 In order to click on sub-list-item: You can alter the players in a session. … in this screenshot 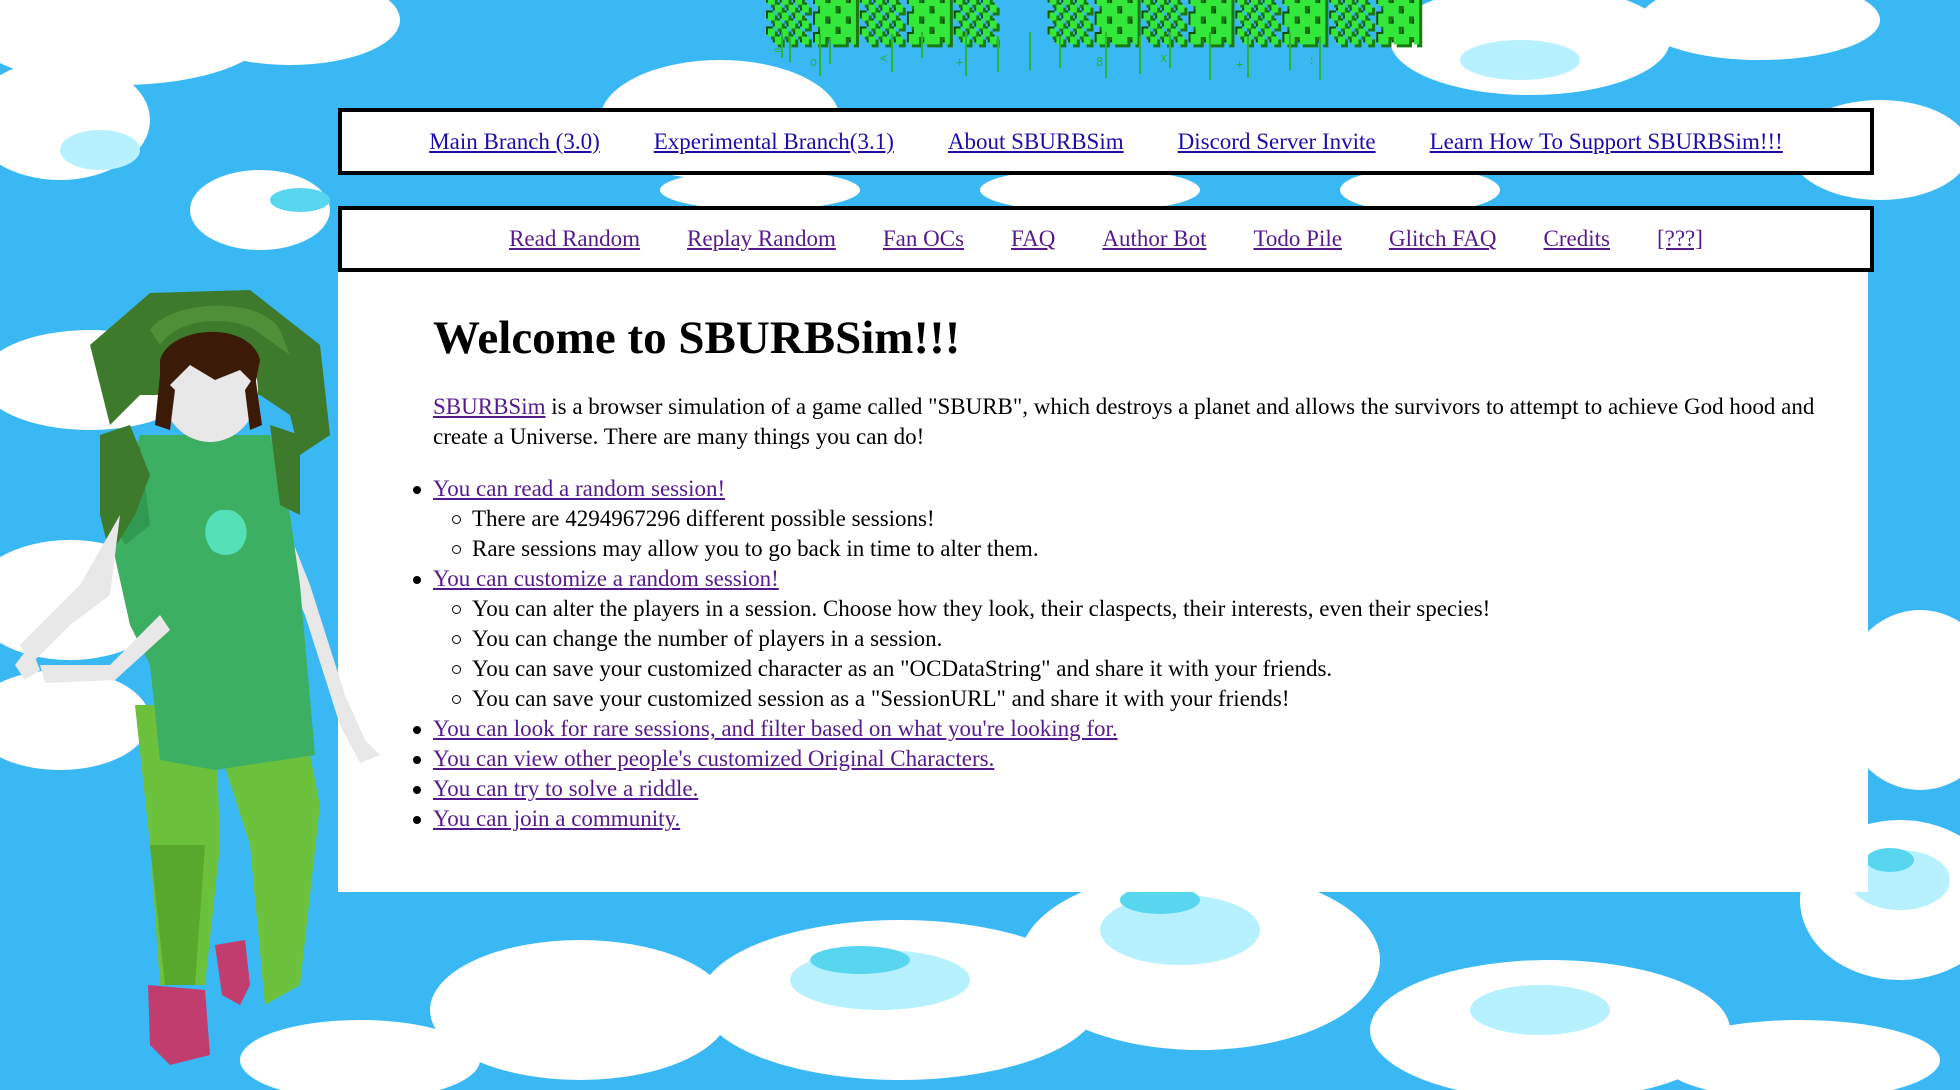, I will do `click(1144, 609)`.